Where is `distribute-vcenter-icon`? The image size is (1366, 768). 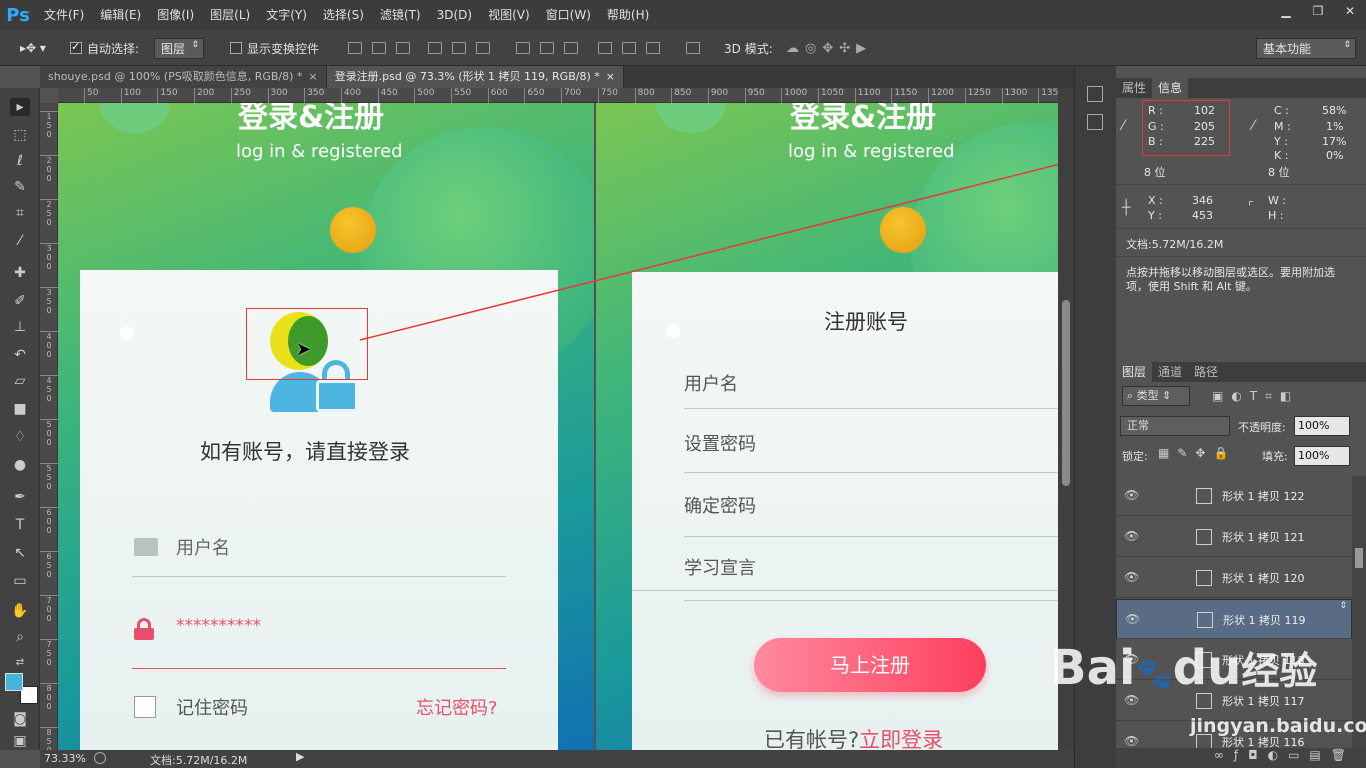 distribute-vcenter-icon is located at coordinates (547, 48).